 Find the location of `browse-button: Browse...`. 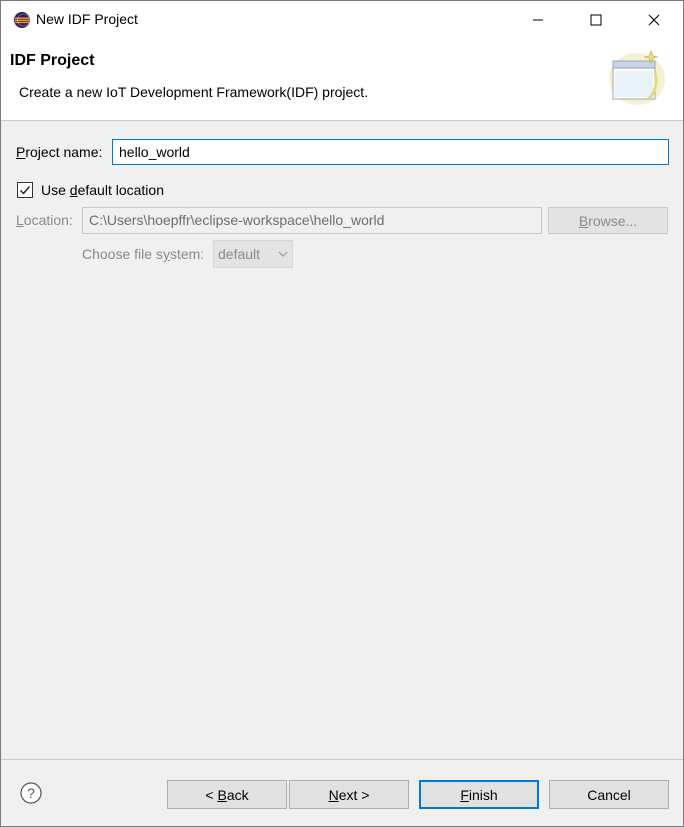

browse-button: Browse... is located at coordinates (608, 220).